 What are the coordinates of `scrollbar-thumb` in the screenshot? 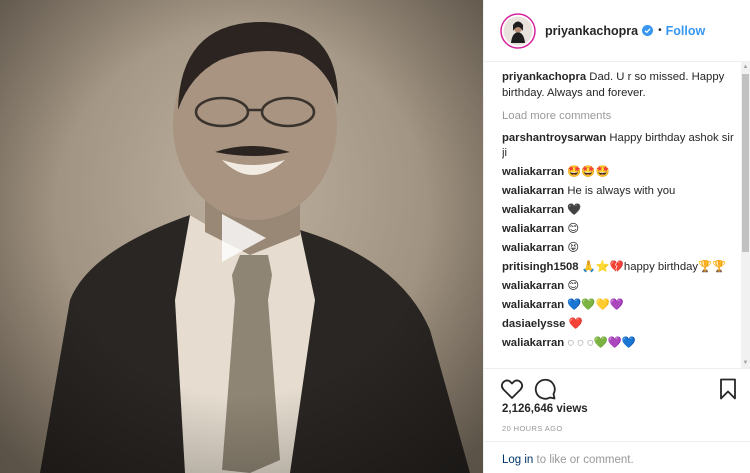 It's located at (745, 163).